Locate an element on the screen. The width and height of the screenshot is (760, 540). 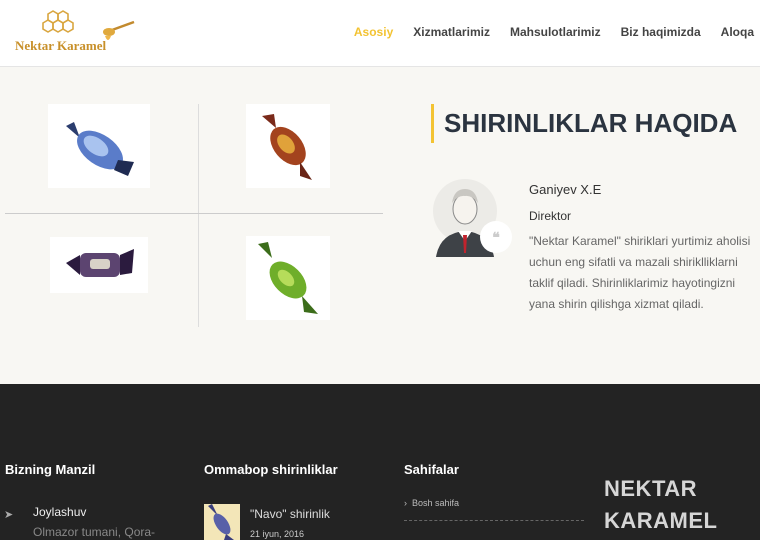
candy-image-dark is located at coordinates (99, 265).